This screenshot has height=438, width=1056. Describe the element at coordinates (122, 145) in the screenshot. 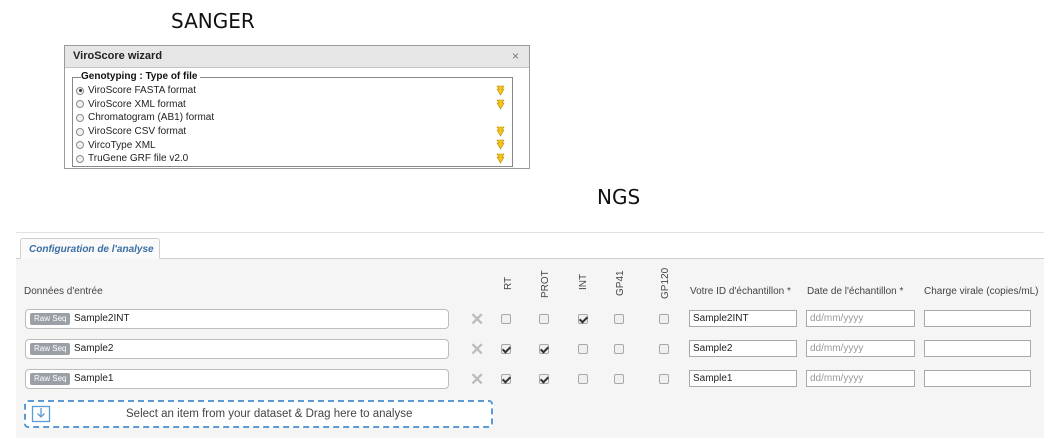

I see `option-label: VircoType XML` at that location.